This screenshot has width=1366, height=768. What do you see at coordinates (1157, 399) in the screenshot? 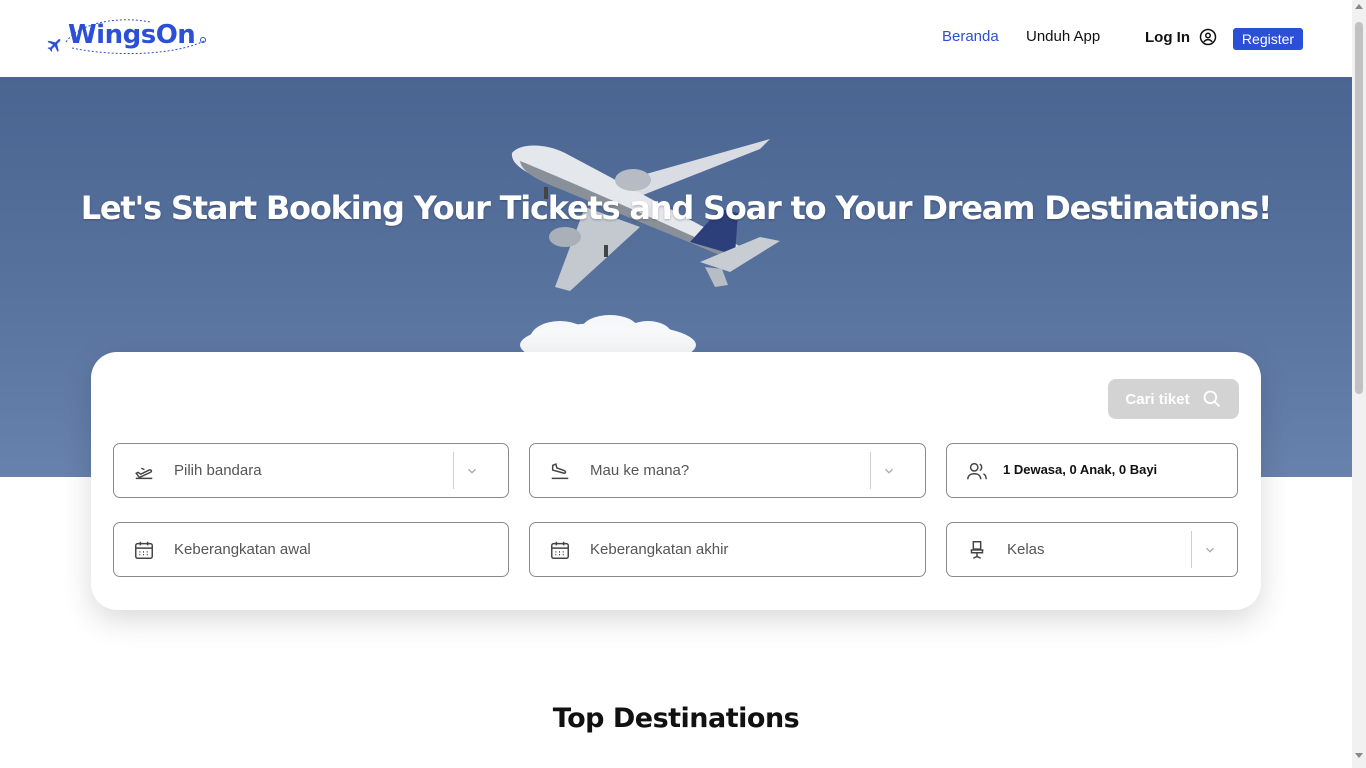
I see `search-ticket-label: Cari tiket` at bounding box center [1157, 399].